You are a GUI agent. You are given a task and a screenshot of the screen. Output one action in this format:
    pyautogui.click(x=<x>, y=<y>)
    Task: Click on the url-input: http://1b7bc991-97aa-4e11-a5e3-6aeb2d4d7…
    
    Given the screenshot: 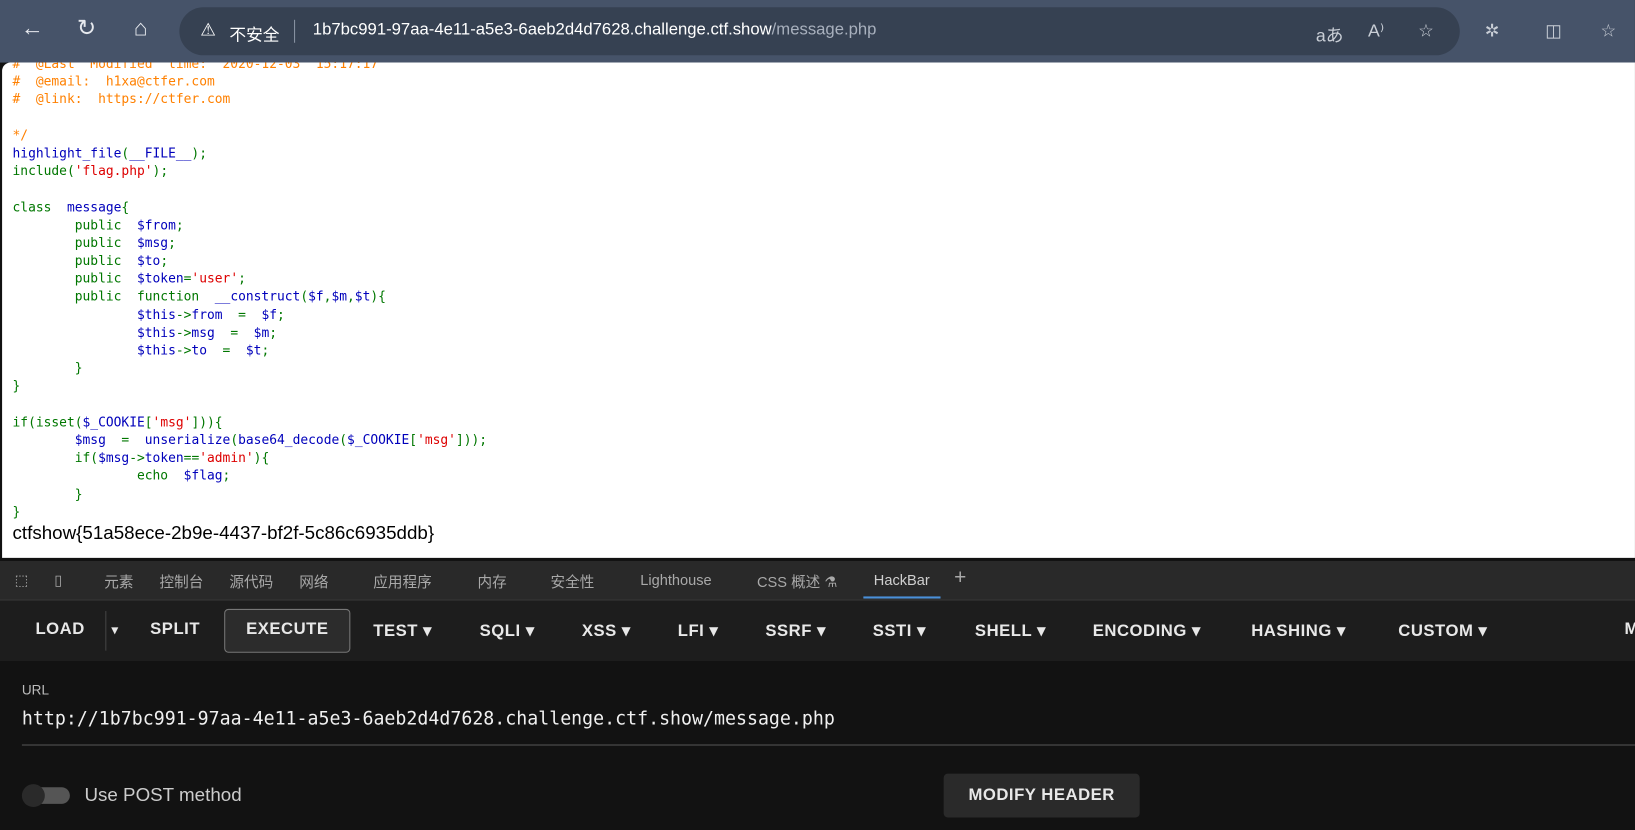 What is the action you would take?
    pyautogui.click(x=428, y=719)
    